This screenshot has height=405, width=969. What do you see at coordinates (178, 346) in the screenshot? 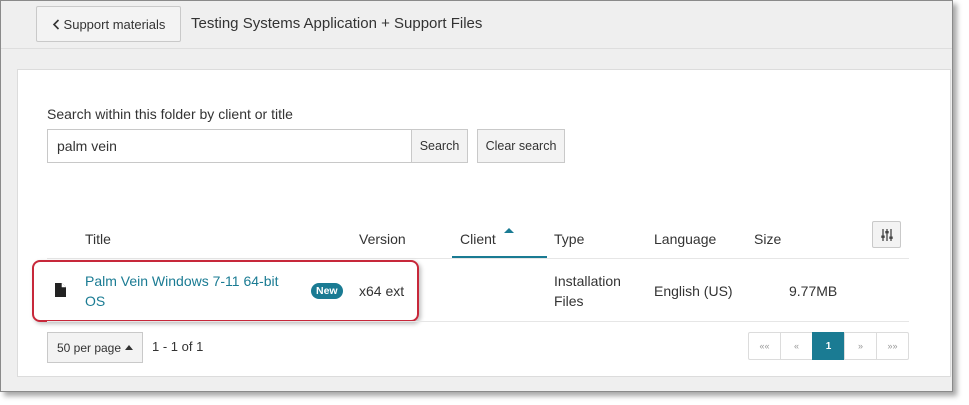
I see `result-range: 1 - 1 of 1` at bounding box center [178, 346].